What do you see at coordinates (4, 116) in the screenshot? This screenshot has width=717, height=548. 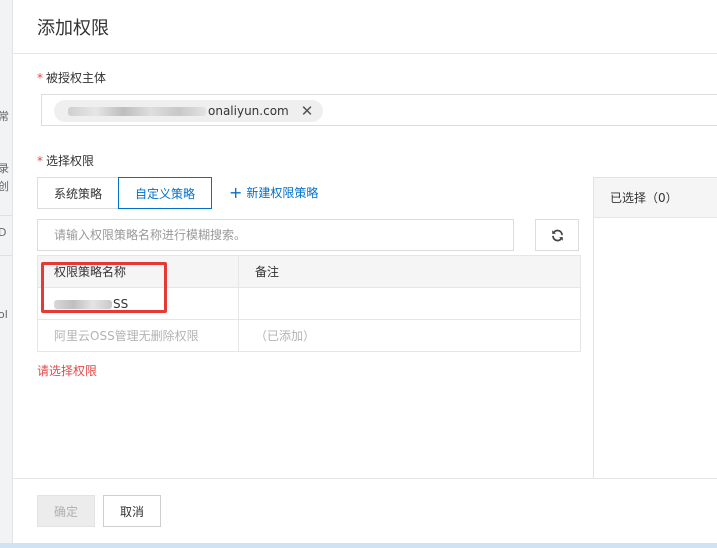 I see `background-text: 常` at bounding box center [4, 116].